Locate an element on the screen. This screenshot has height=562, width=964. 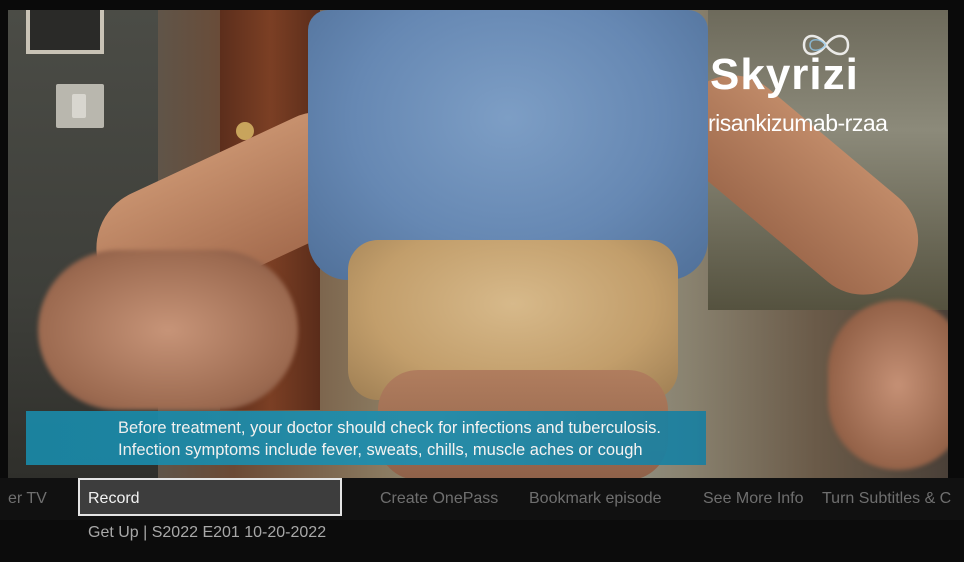
menu-item-see-more-info: See More Info is located at coordinates (753, 499).